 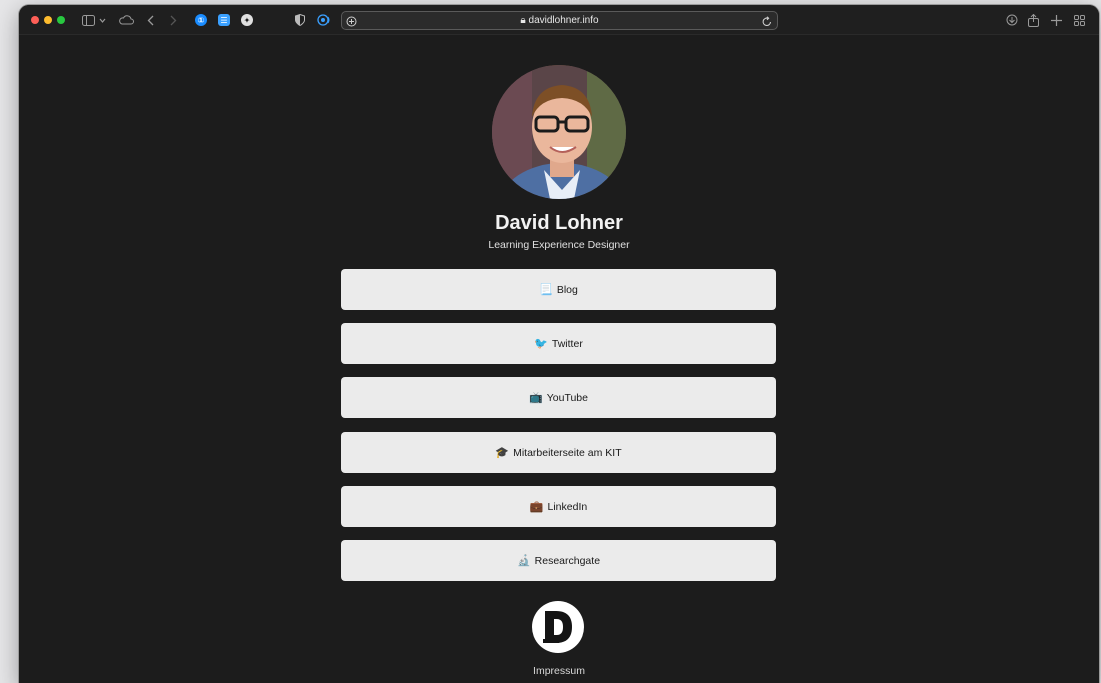 What do you see at coordinates (1079, 20) in the screenshot?
I see `tab-overview-icon` at bounding box center [1079, 20].